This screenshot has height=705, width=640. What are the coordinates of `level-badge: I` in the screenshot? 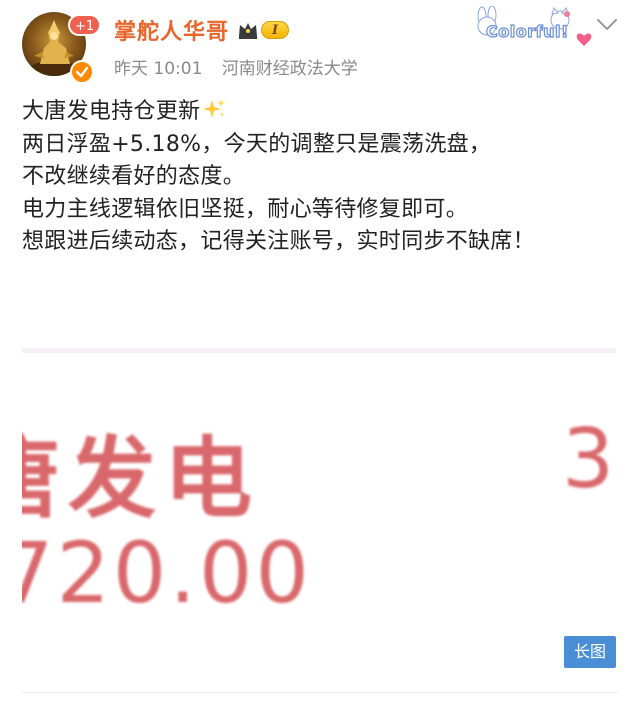 It's located at (275, 30).